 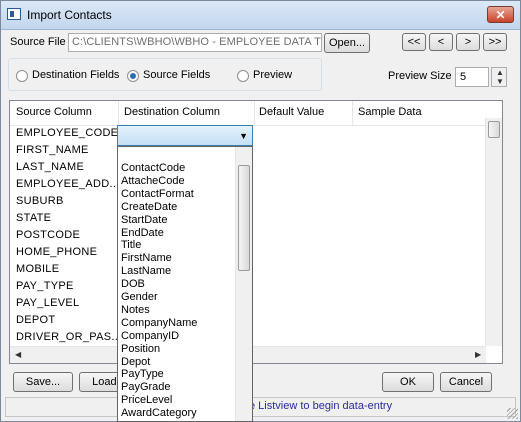 I want to click on dropdown-option: ContactCode, so click(x=153, y=168).